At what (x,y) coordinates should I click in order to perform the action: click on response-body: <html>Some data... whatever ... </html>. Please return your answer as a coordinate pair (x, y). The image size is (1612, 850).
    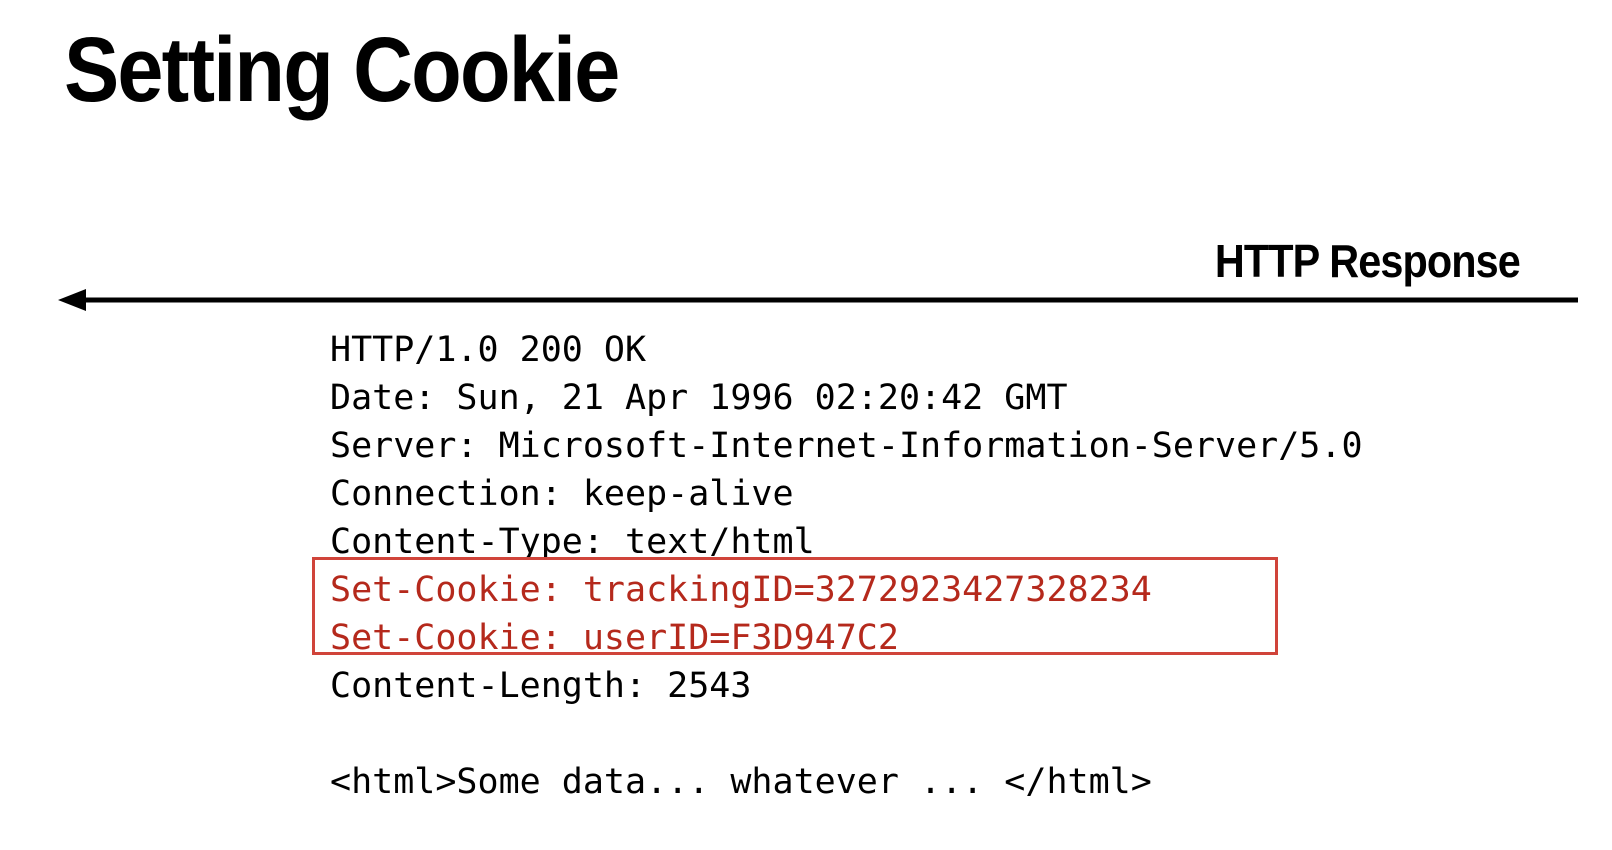
    Looking at the image, I should click on (741, 782).